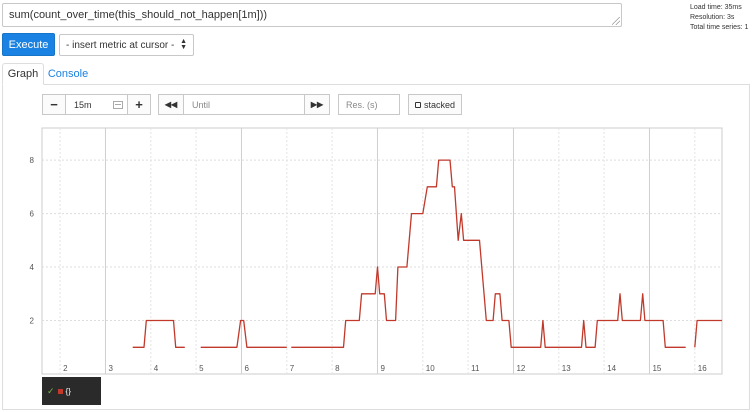 The height and width of the screenshot is (412, 752). What do you see at coordinates (51, 390) in the screenshot?
I see `legend-check-icon: ✓` at bounding box center [51, 390].